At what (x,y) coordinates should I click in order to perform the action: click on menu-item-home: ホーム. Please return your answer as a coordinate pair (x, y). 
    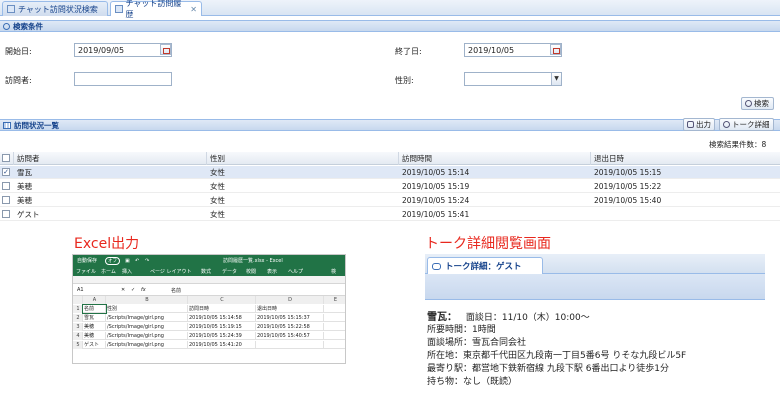
    Looking at the image, I should click on (108, 271).